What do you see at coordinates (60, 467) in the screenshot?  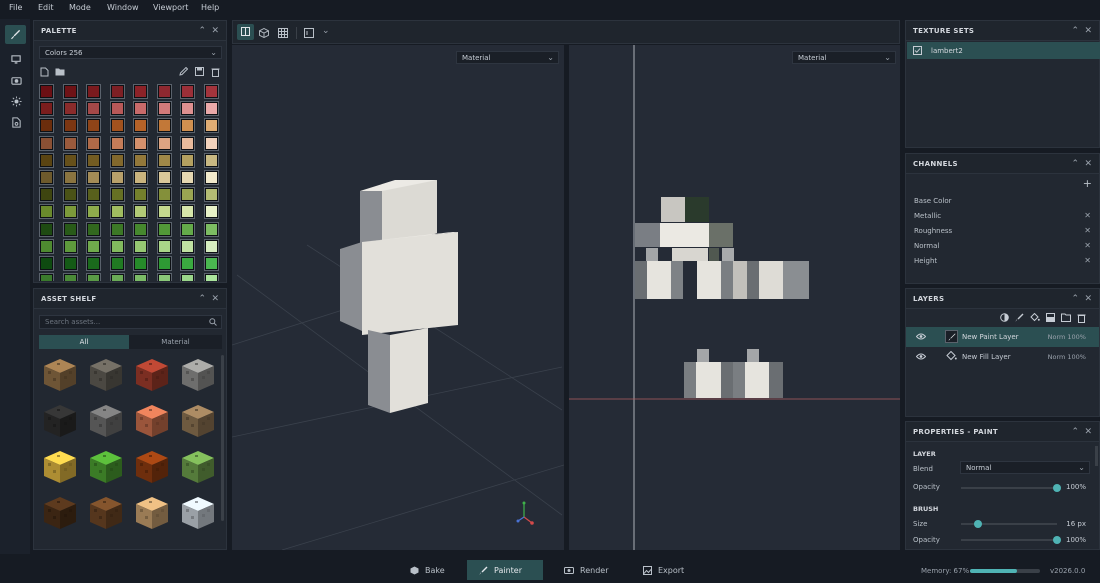 I see `asset-thumbnail-sand-block` at bounding box center [60, 467].